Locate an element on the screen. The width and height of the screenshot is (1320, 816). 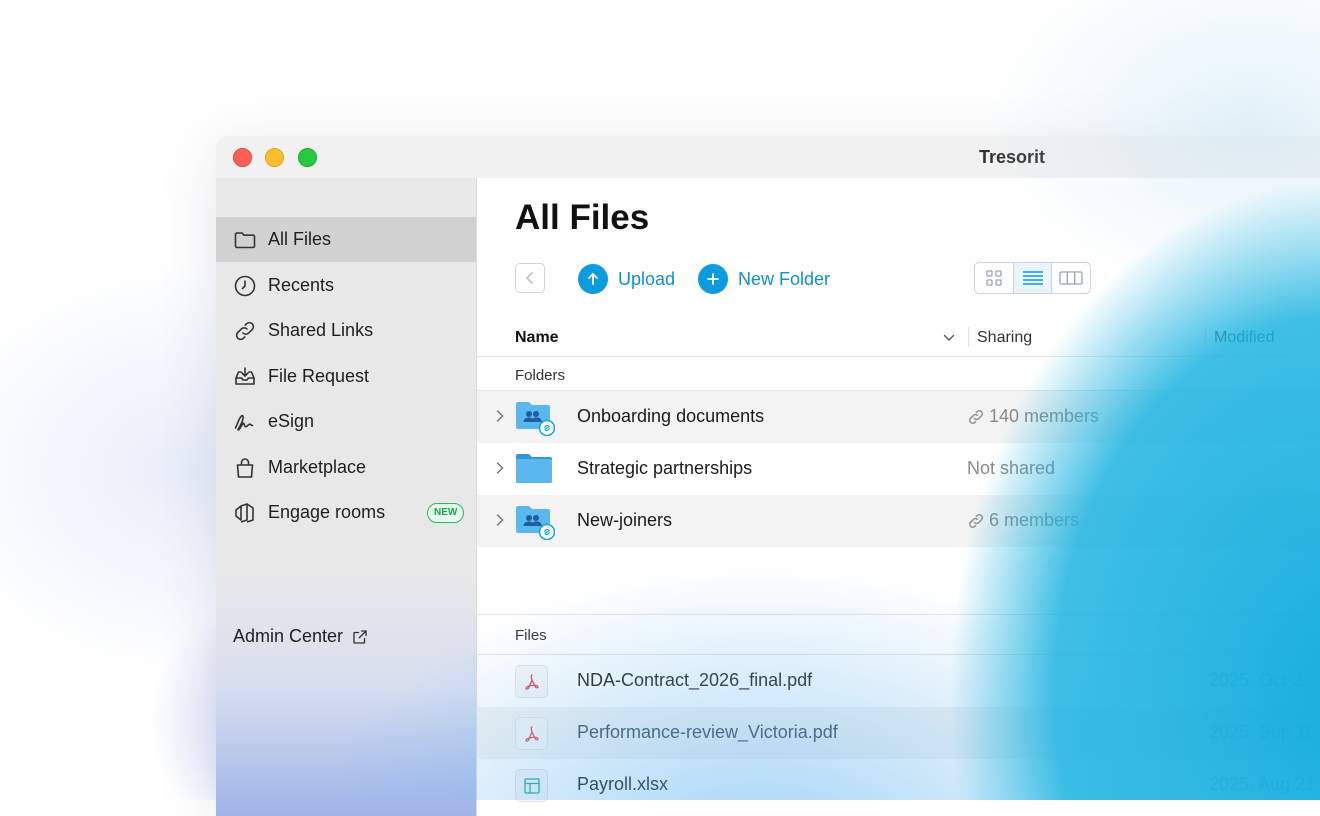
sidebar-item-label: File Request is located at coordinates (319, 376).